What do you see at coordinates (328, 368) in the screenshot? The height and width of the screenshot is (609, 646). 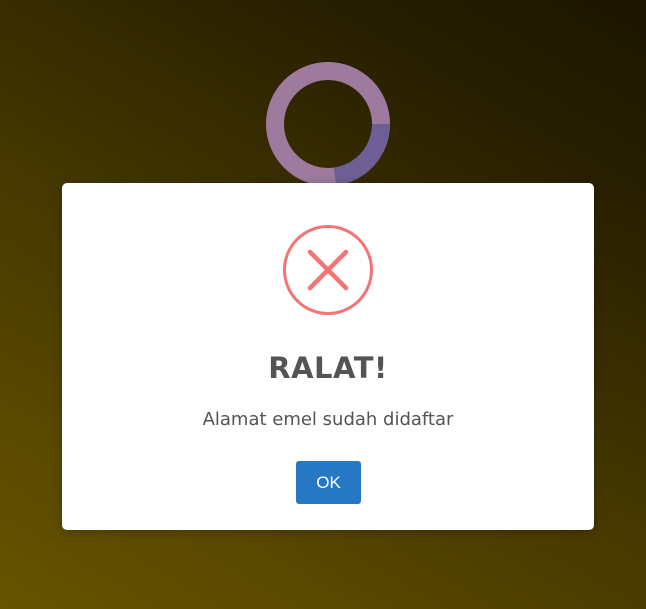 I see `dialog-title: RALAT!` at bounding box center [328, 368].